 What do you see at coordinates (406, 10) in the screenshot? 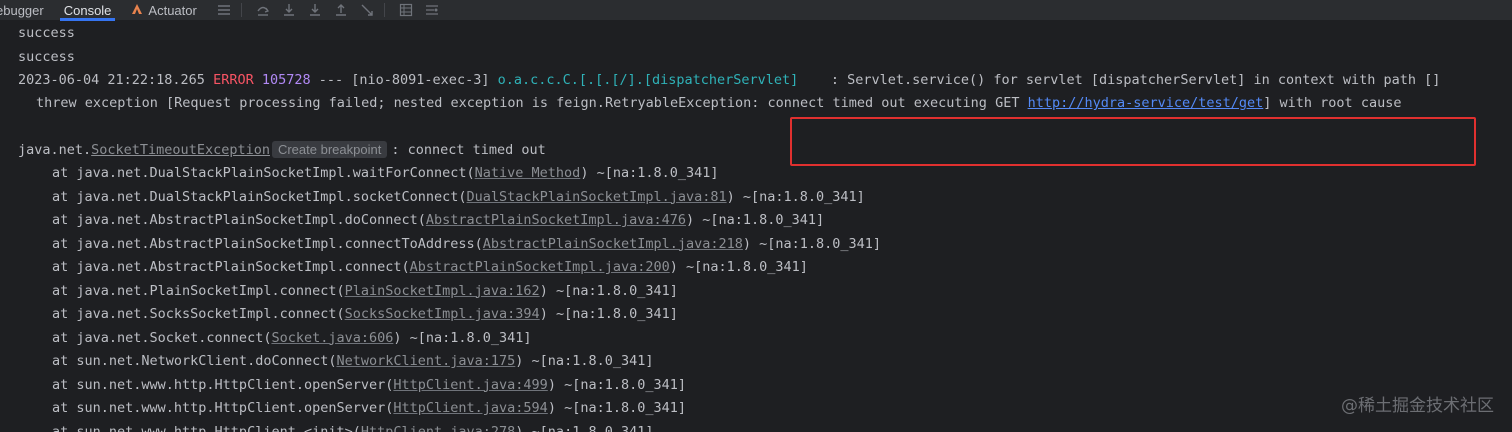
I see `evaluate-icon` at bounding box center [406, 10].